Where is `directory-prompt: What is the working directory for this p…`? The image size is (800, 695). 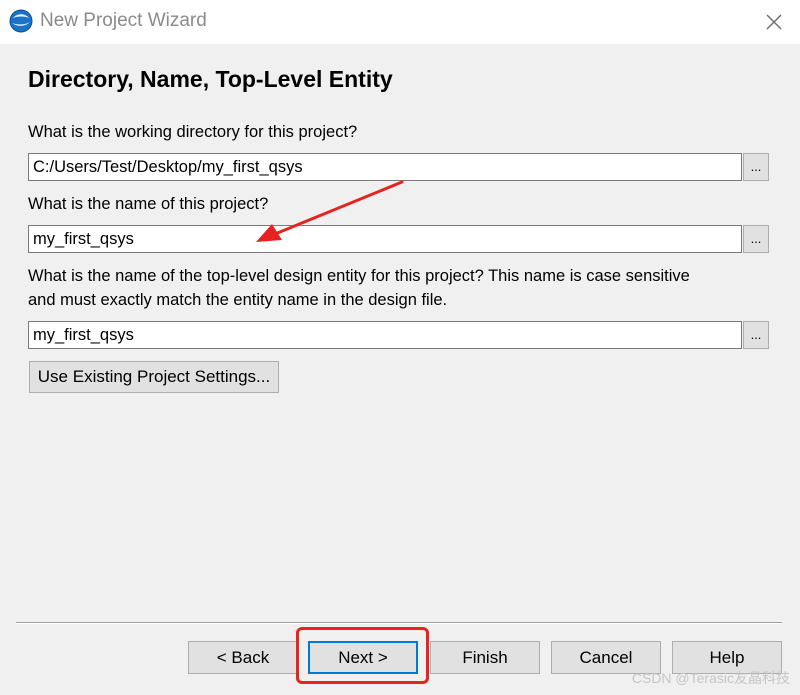
directory-prompt: What is the working directory for this p… is located at coordinates (193, 132).